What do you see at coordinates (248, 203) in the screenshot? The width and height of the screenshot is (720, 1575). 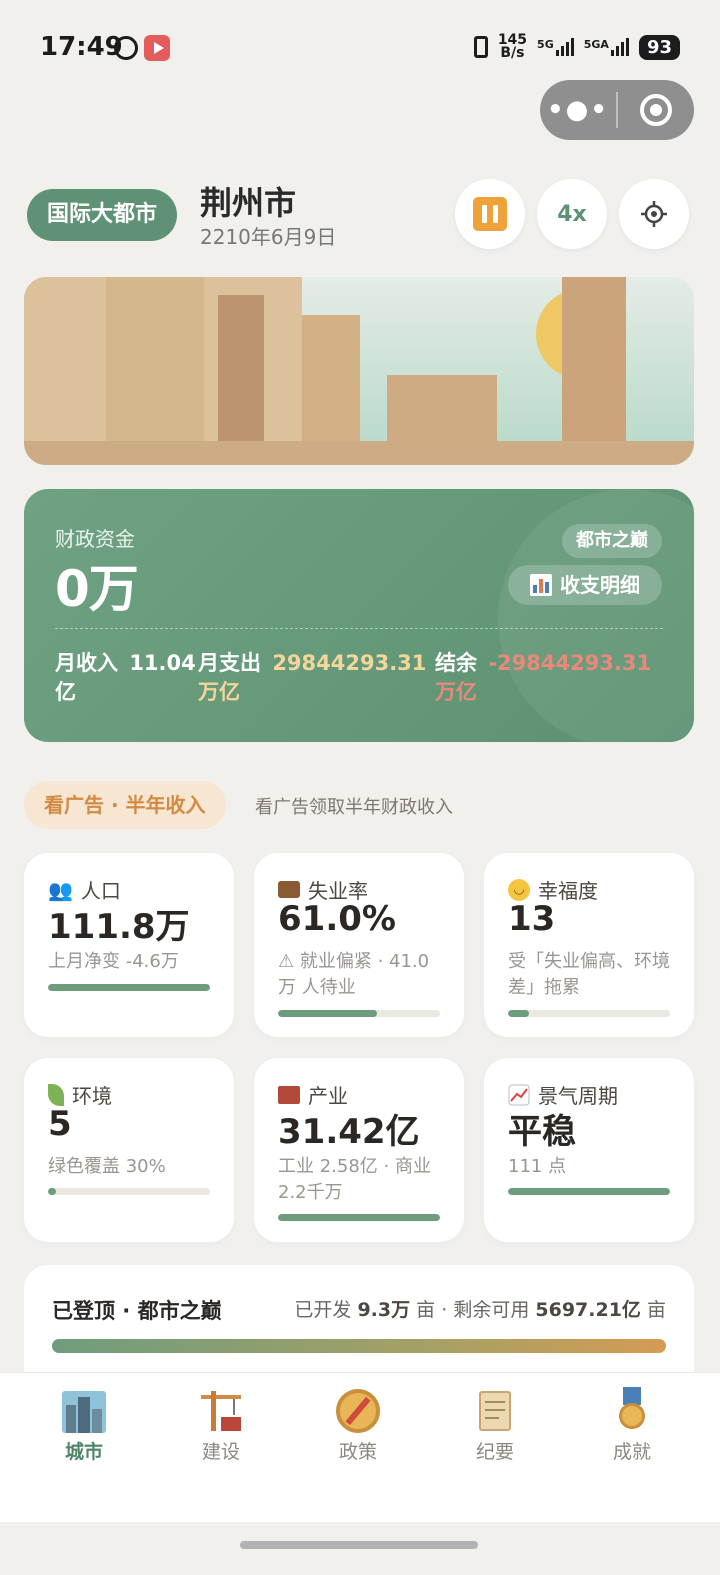 I see `city-name: 荆州市` at bounding box center [248, 203].